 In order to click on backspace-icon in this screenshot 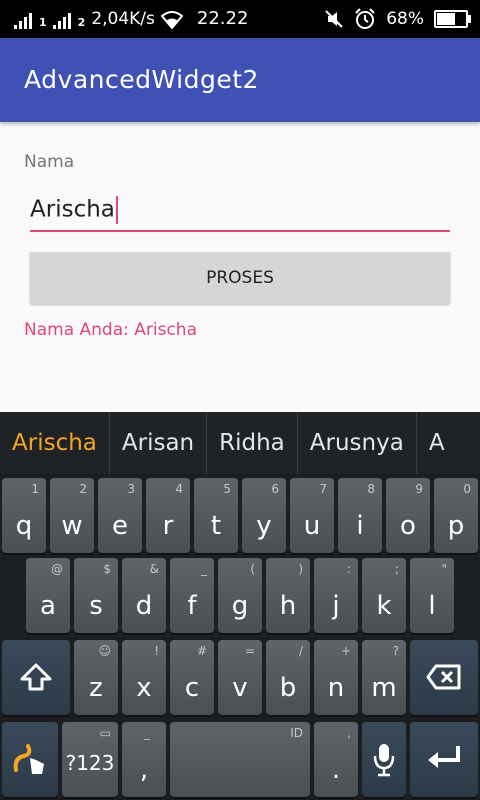, I will do `click(443, 677)`.